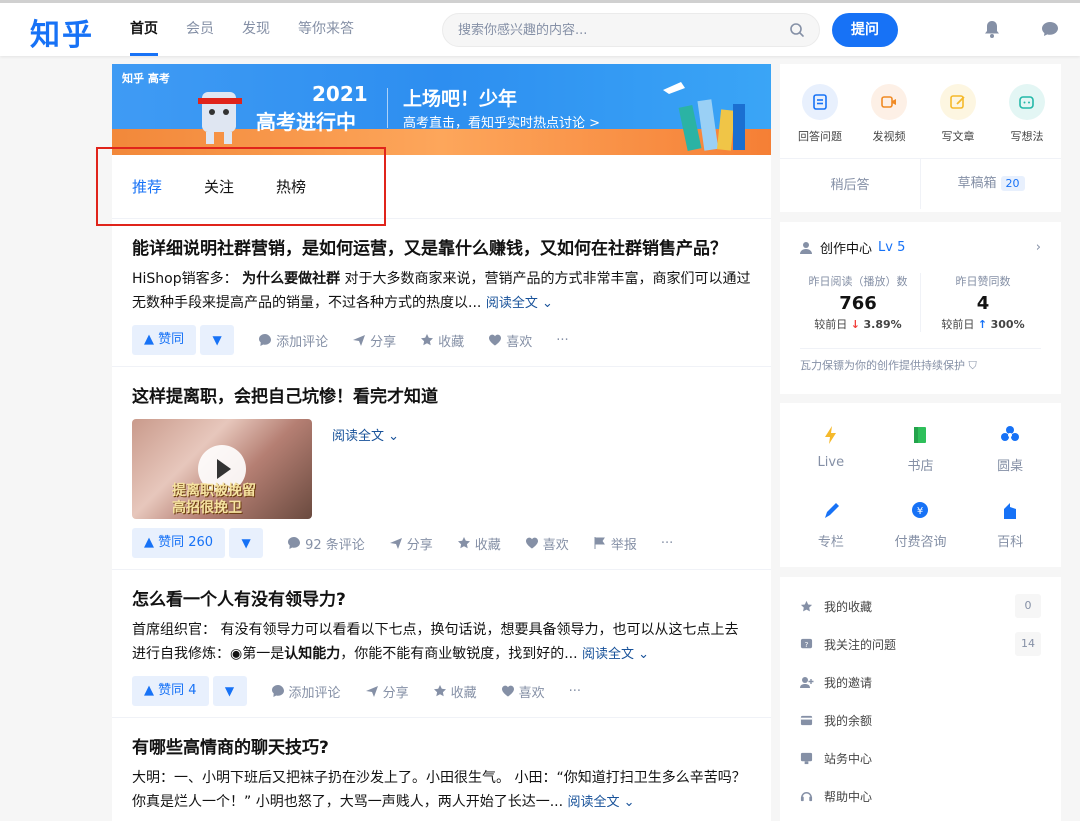 This screenshot has width=1080, height=821. Describe the element at coordinates (326, 543) in the screenshot. I see `comment-button: 92 条评论` at that location.